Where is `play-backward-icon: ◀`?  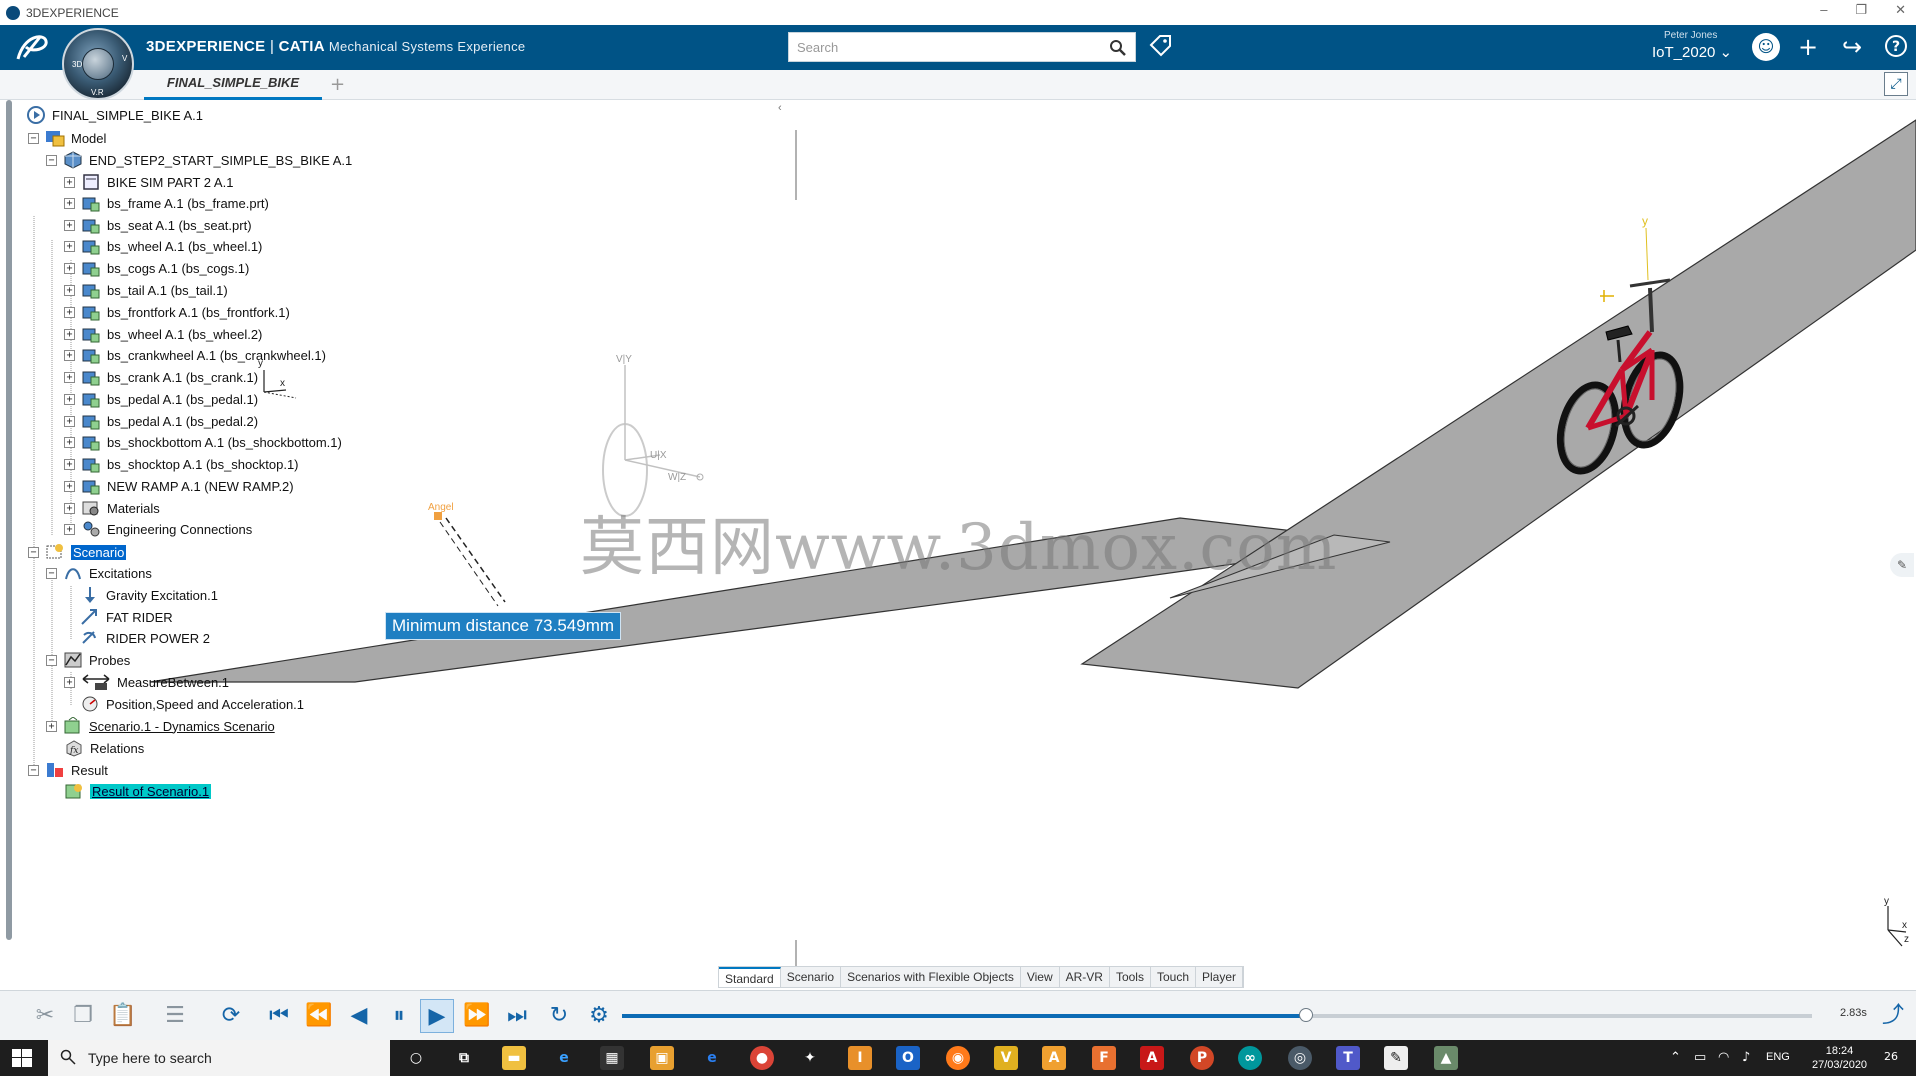 play-backward-icon: ◀ is located at coordinates (359, 1016).